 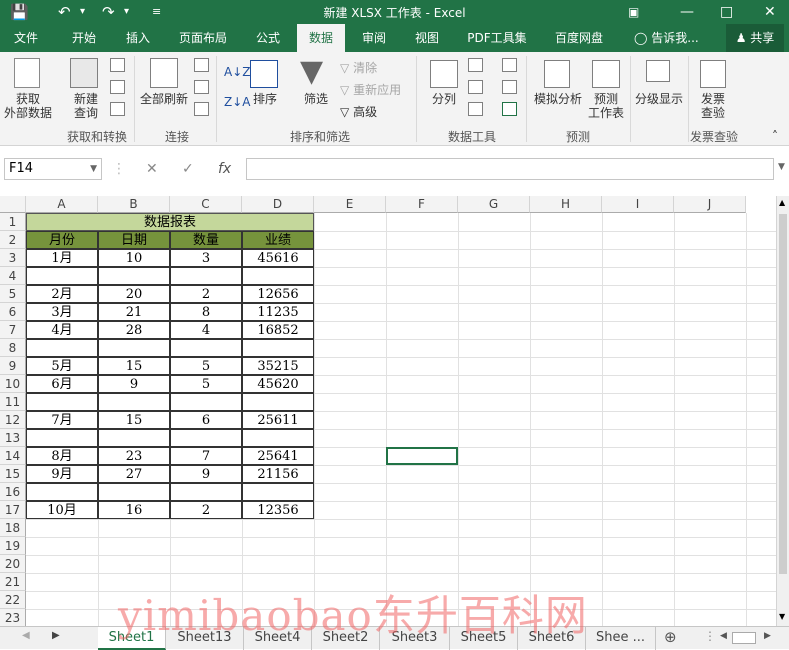 What do you see at coordinates (13, 456) in the screenshot?
I see `row-header-14: 14` at bounding box center [13, 456].